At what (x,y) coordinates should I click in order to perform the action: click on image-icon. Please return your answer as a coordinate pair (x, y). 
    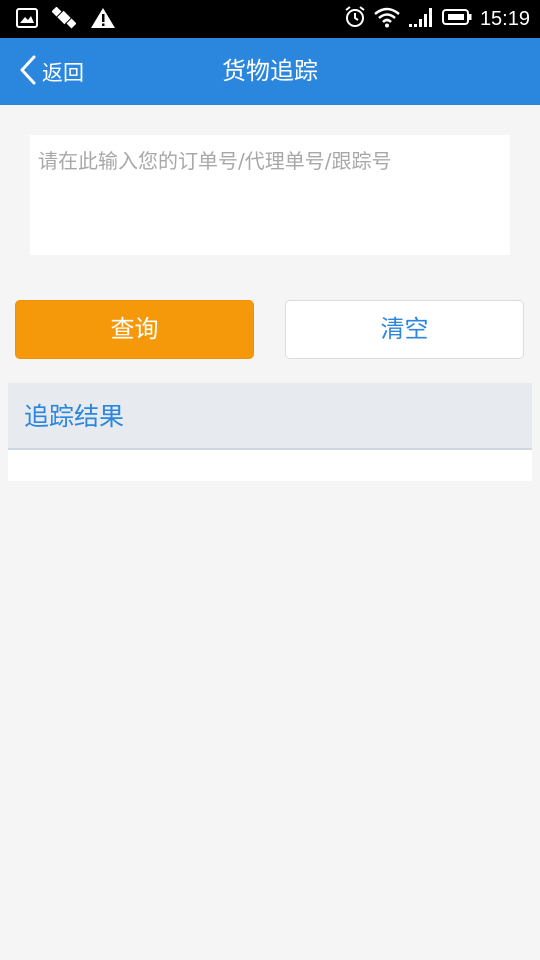
    Looking at the image, I should click on (27, 20).